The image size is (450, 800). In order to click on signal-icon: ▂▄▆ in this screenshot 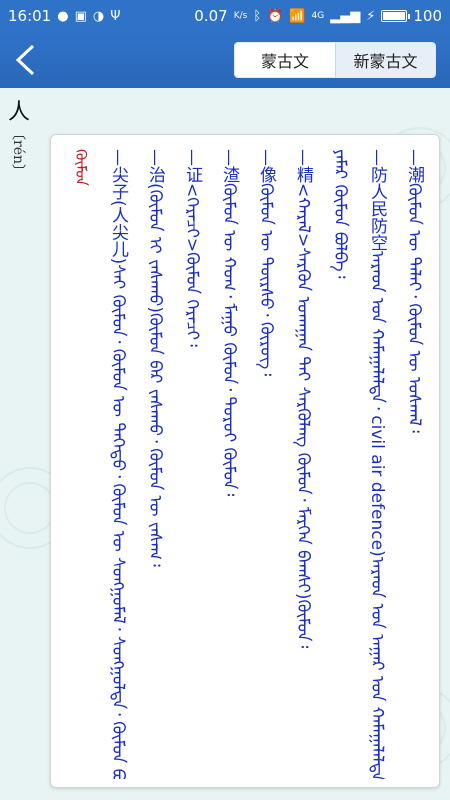, I will do `click(345, 16)`.